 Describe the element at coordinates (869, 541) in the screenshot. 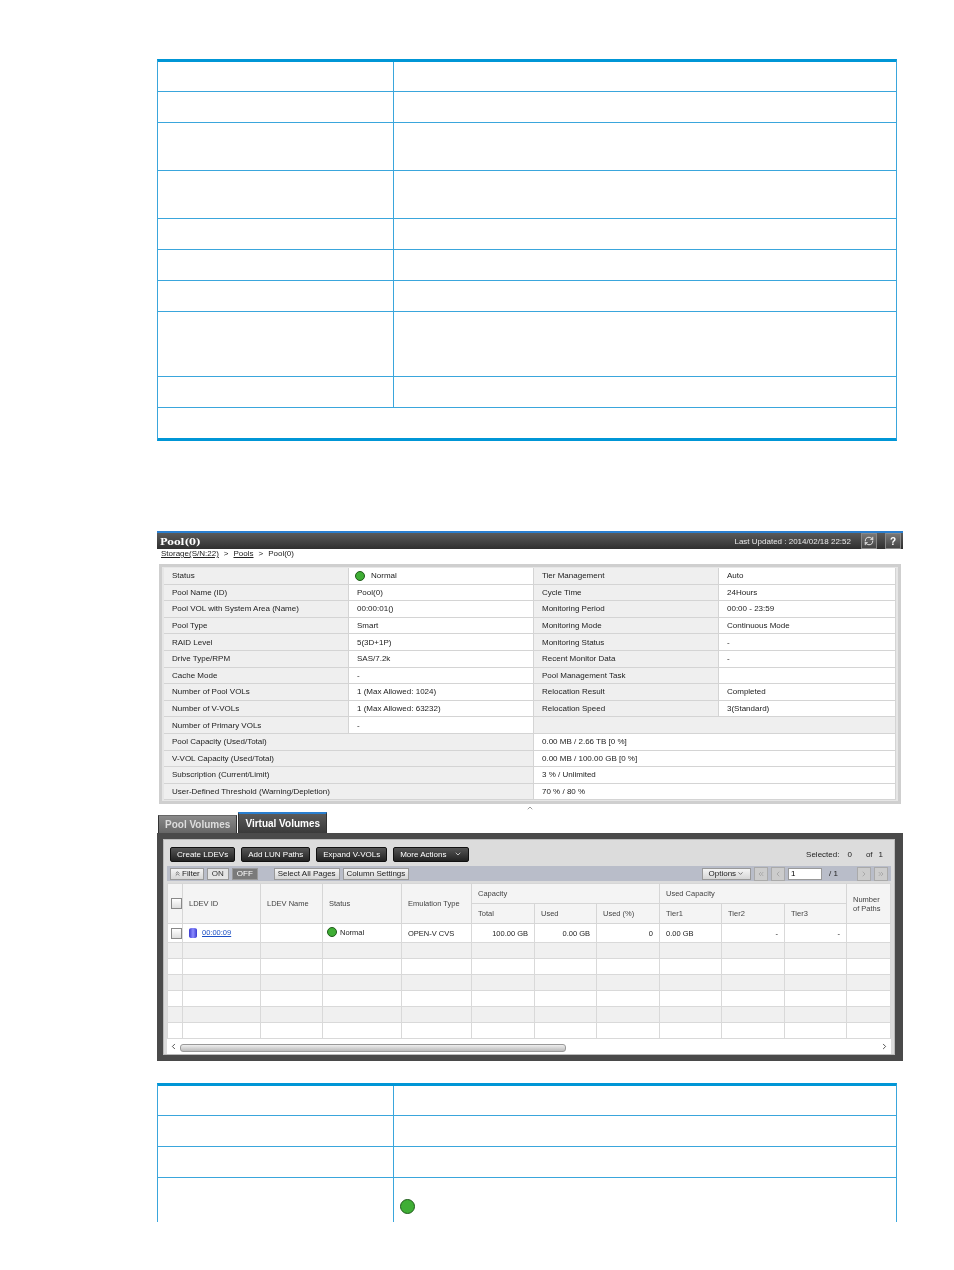

I see `refresh-button` at that location.